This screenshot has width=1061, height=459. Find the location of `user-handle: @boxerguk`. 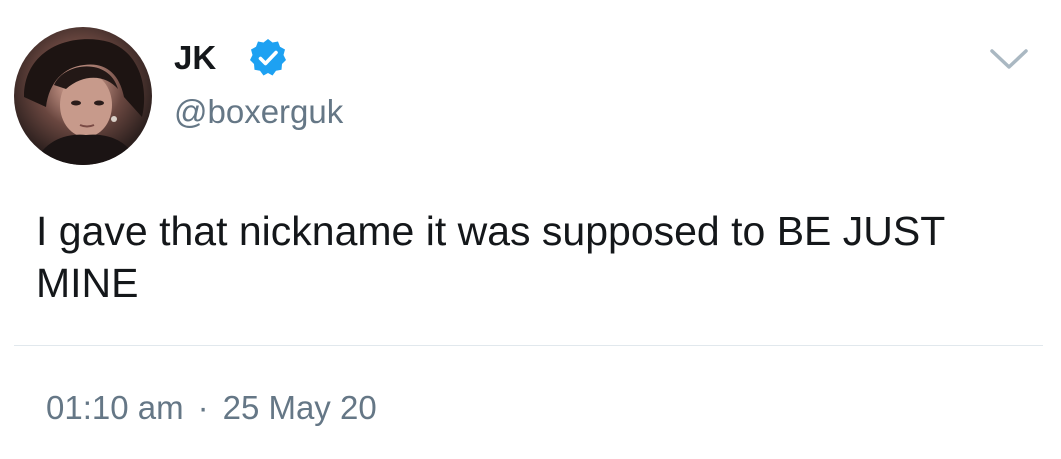

user-handle: @boxerguk is located at coordinates (258, 112).